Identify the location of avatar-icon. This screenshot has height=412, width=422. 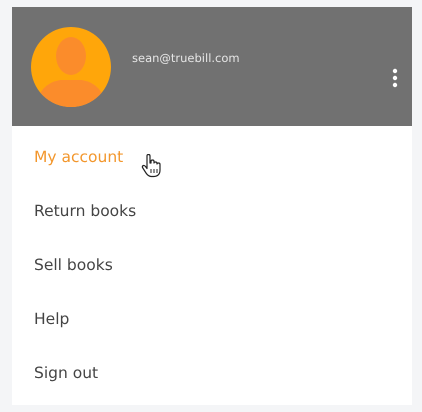
(71, 67).